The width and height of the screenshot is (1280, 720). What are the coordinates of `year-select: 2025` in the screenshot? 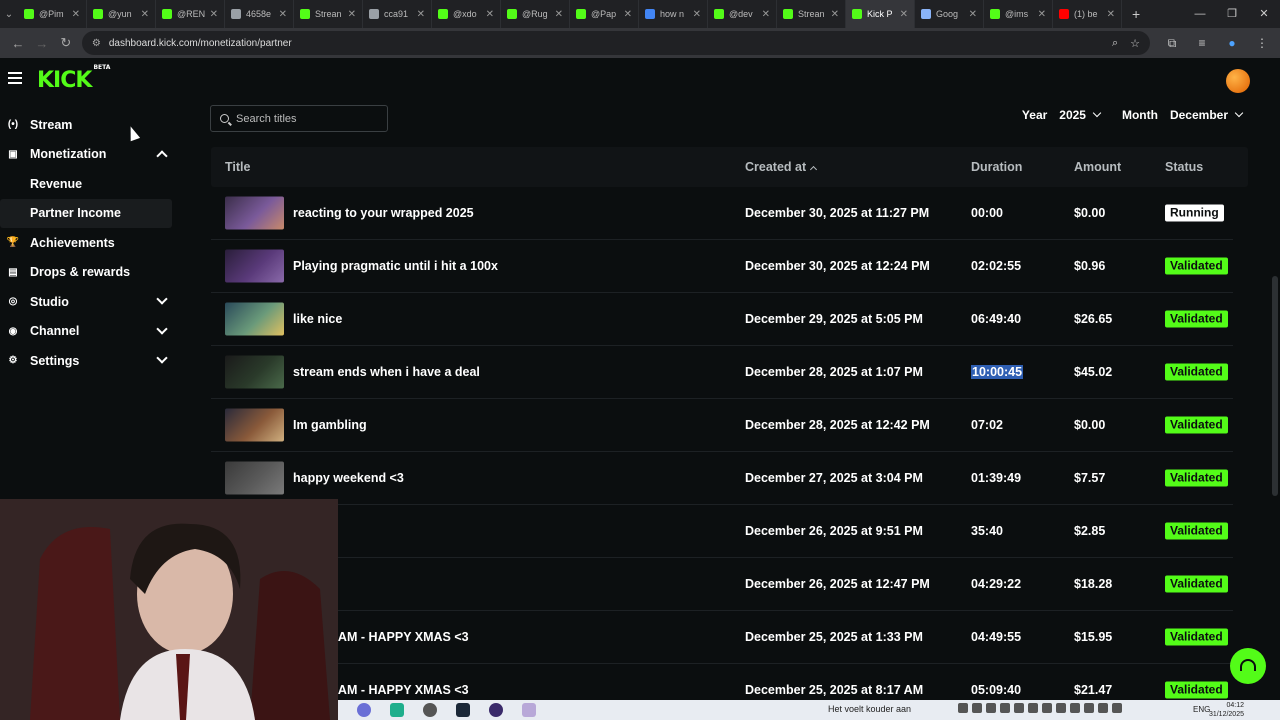 It's located at (1080, 115).